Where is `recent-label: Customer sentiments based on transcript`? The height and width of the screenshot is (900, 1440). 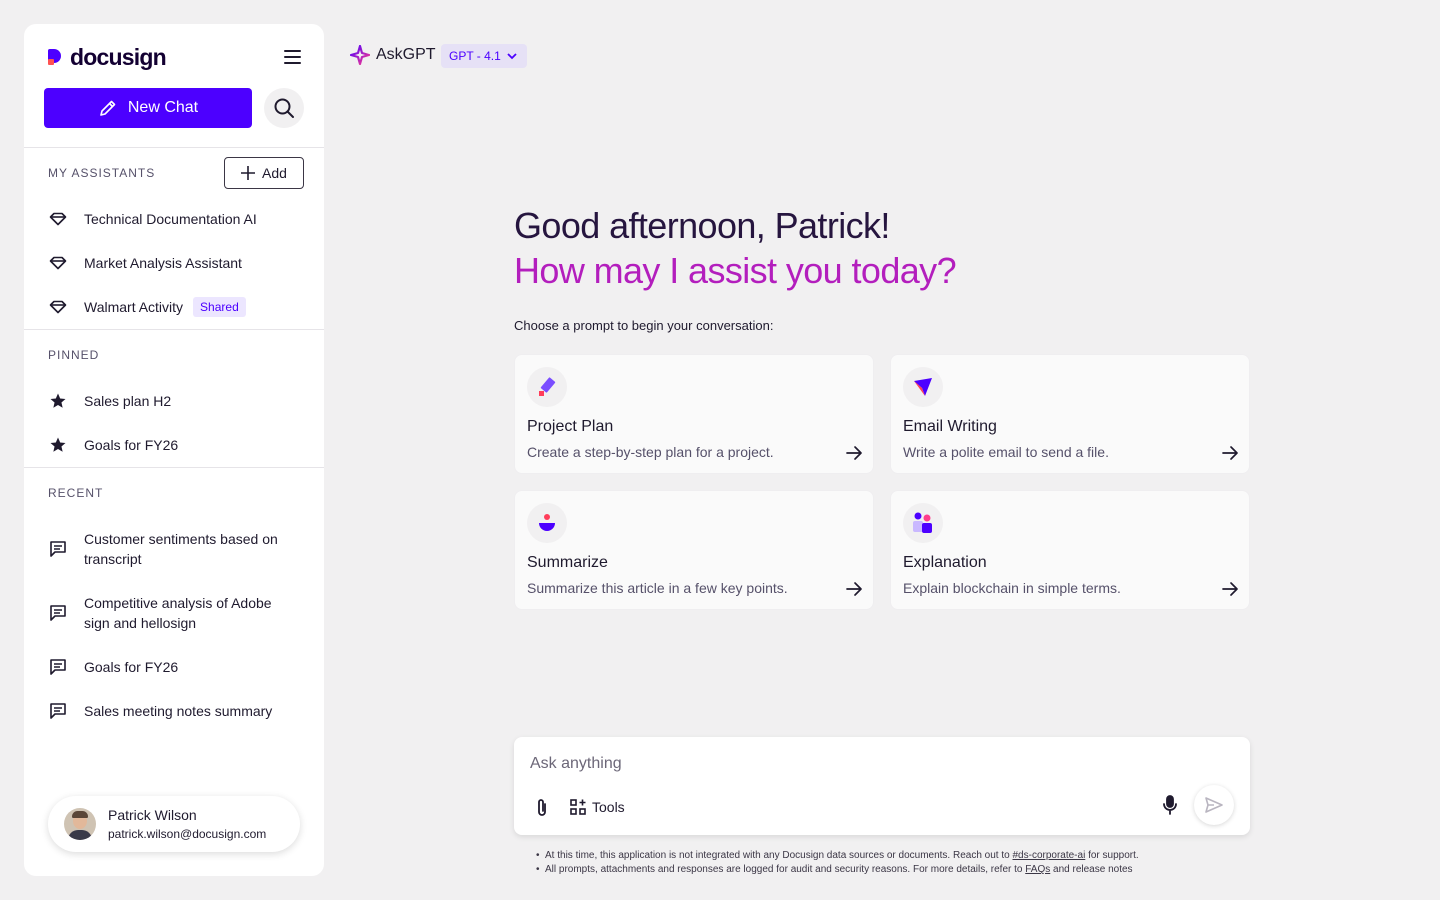 recent-label: Customer sentiments based on transcript is located at coordinates (181, 549).